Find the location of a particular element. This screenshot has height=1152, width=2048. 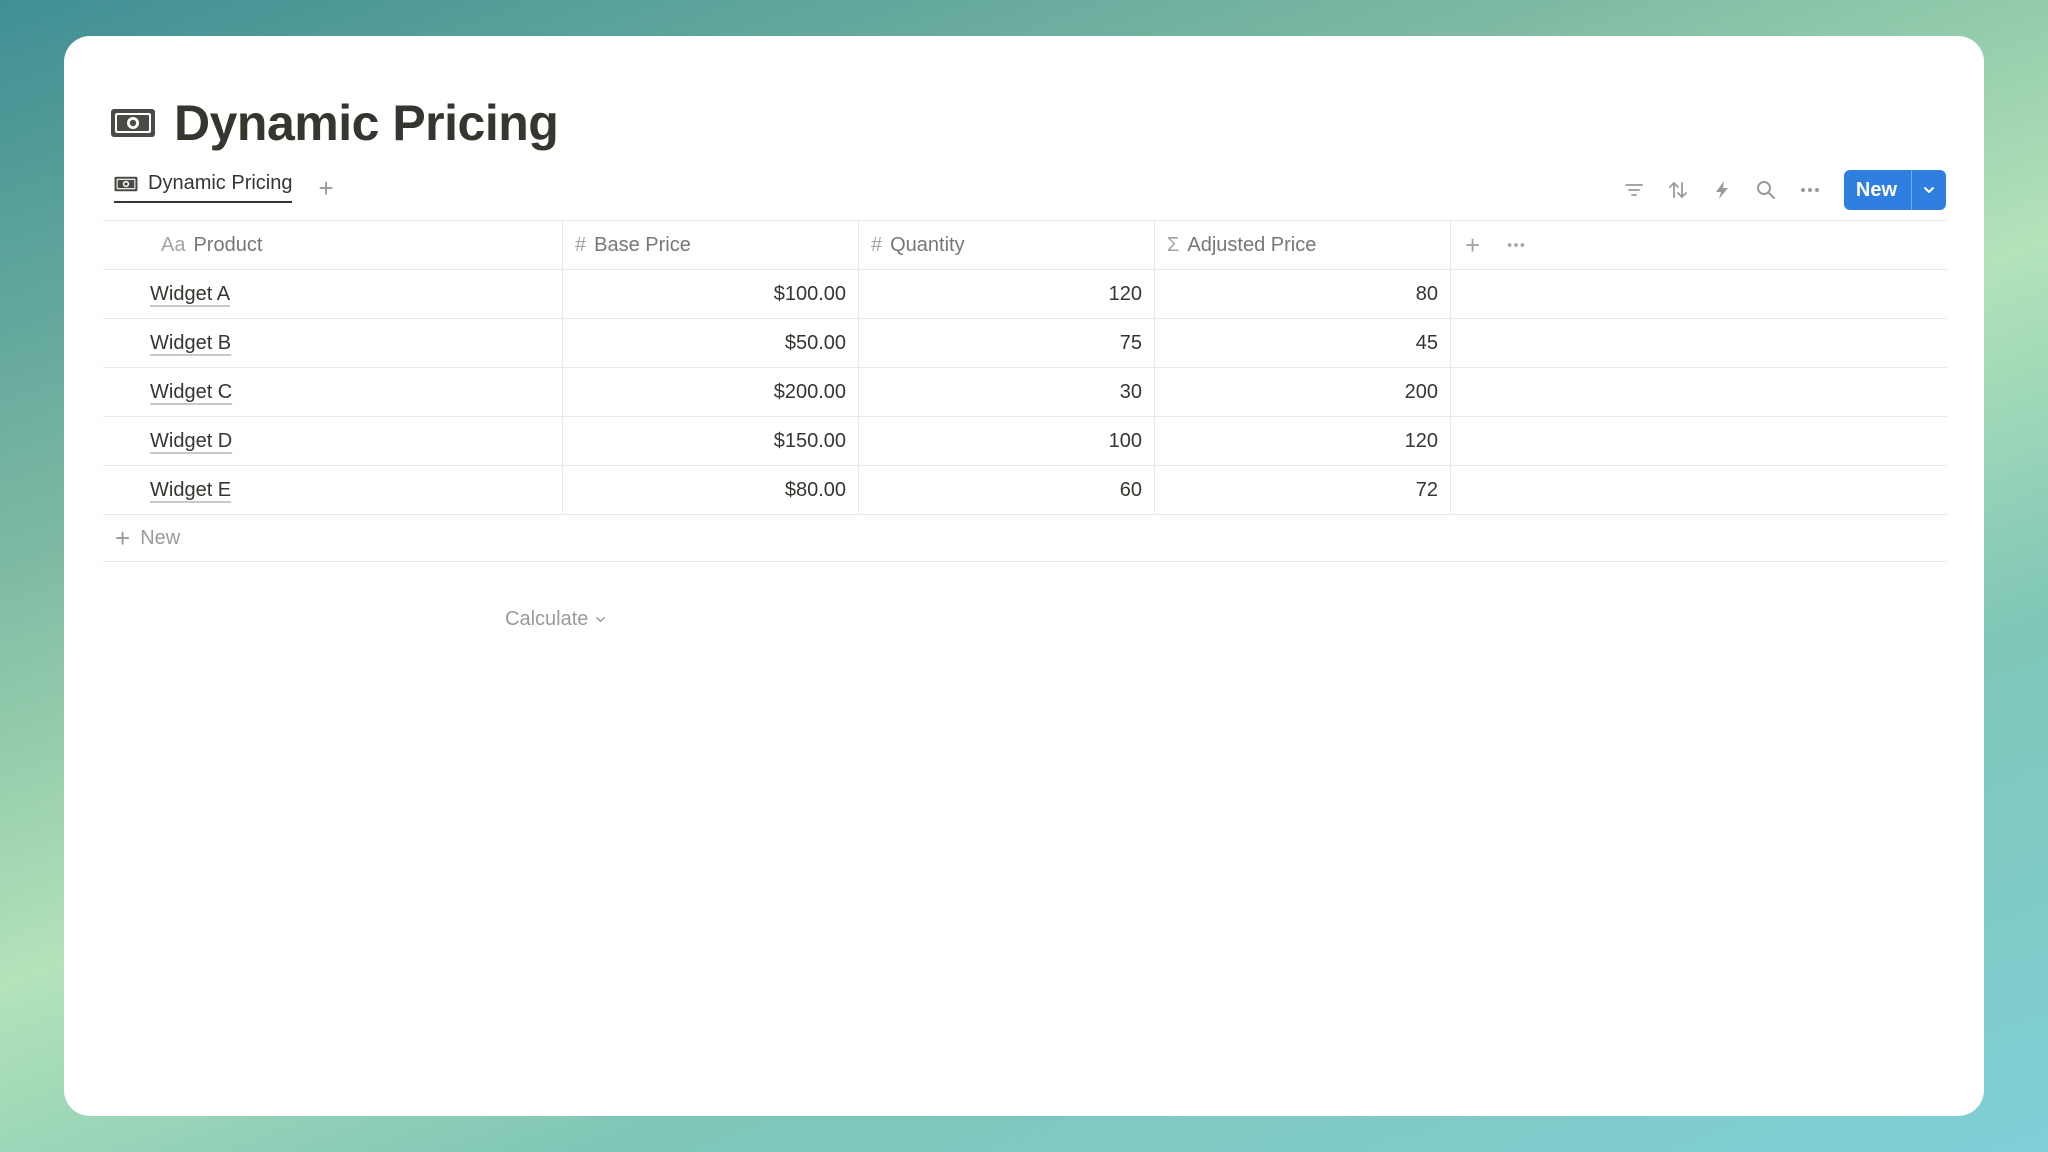

base-price-cell: $100.00 is located at coordinates (711, 294).